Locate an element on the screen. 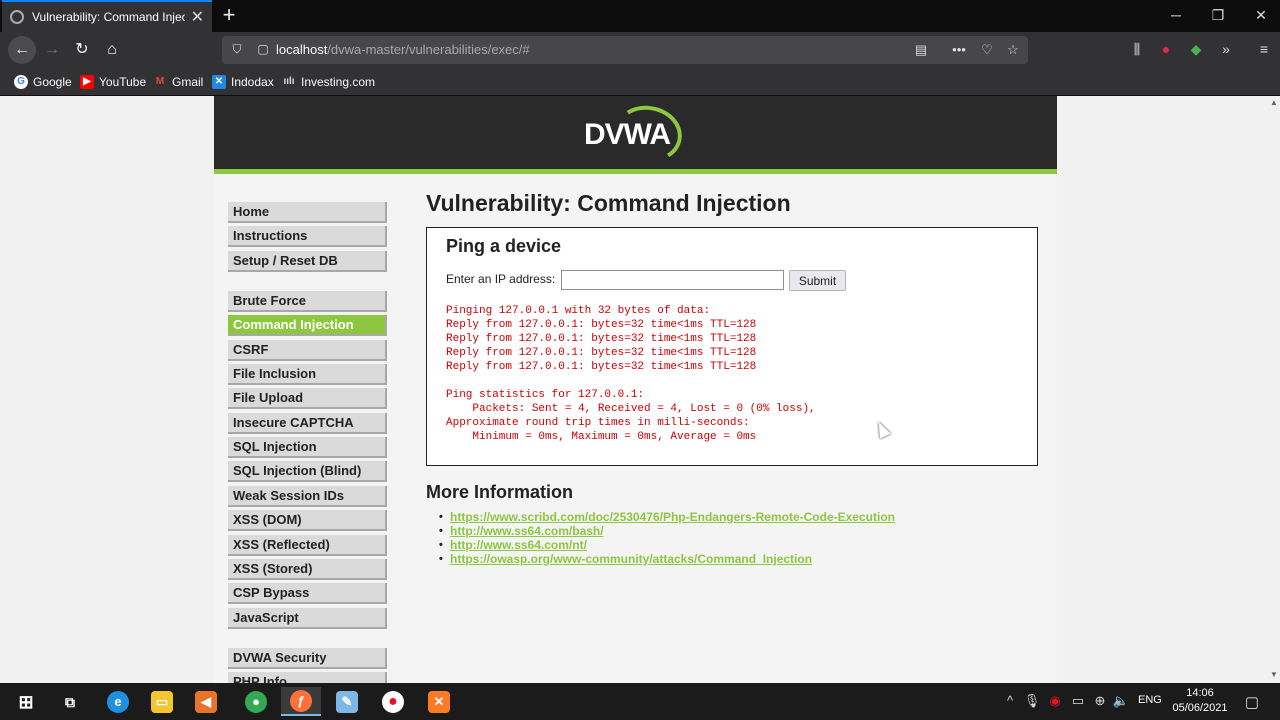 The width and height of the screenshot is (1280, 720). list-item: http://www.ss64.com/nt/ is located at coordinates (667, 545).